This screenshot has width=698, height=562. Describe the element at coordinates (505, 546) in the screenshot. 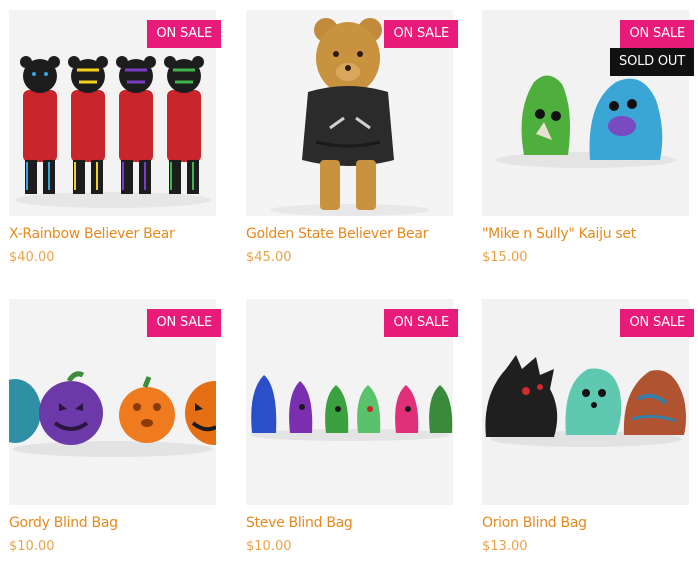

I see `product-price: $13.00` at that location.